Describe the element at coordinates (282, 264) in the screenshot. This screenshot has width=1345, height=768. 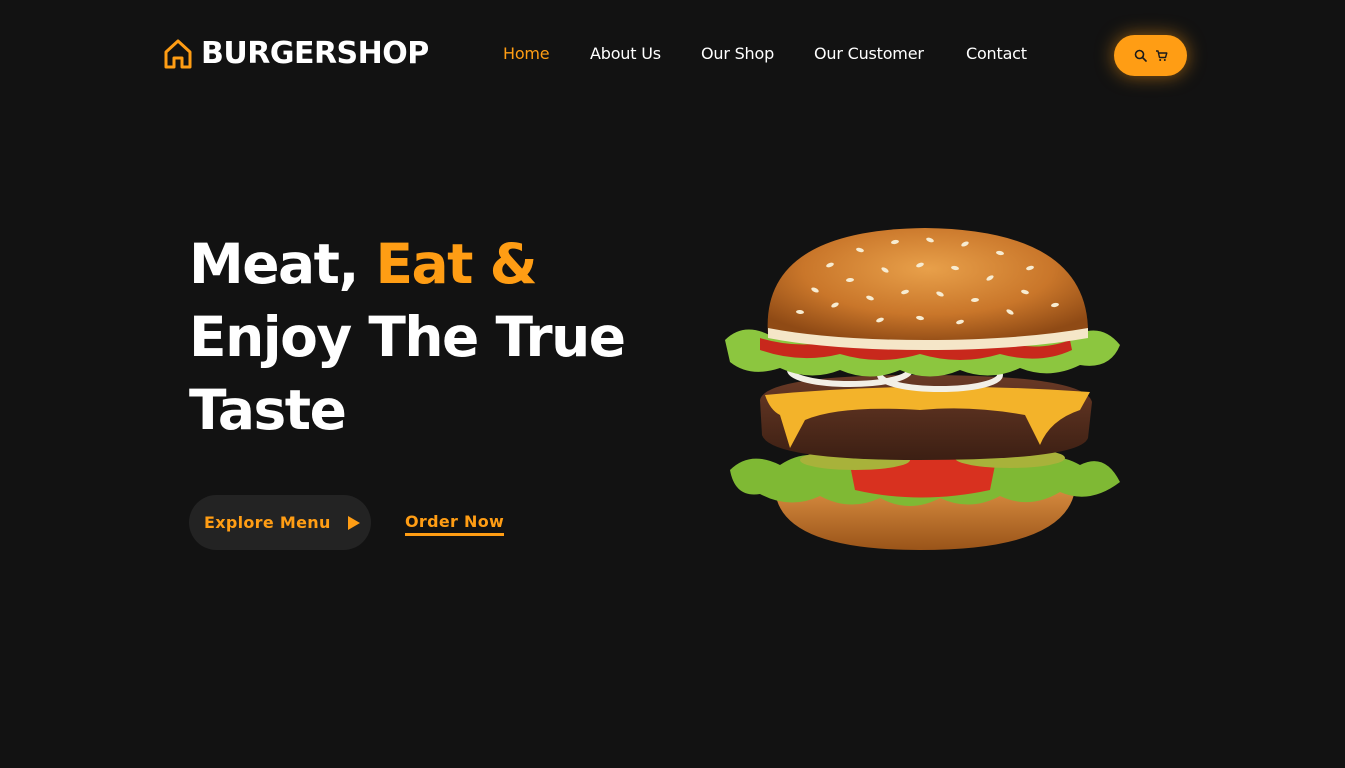
I see `hero-title-part1: Meat,` at that location.